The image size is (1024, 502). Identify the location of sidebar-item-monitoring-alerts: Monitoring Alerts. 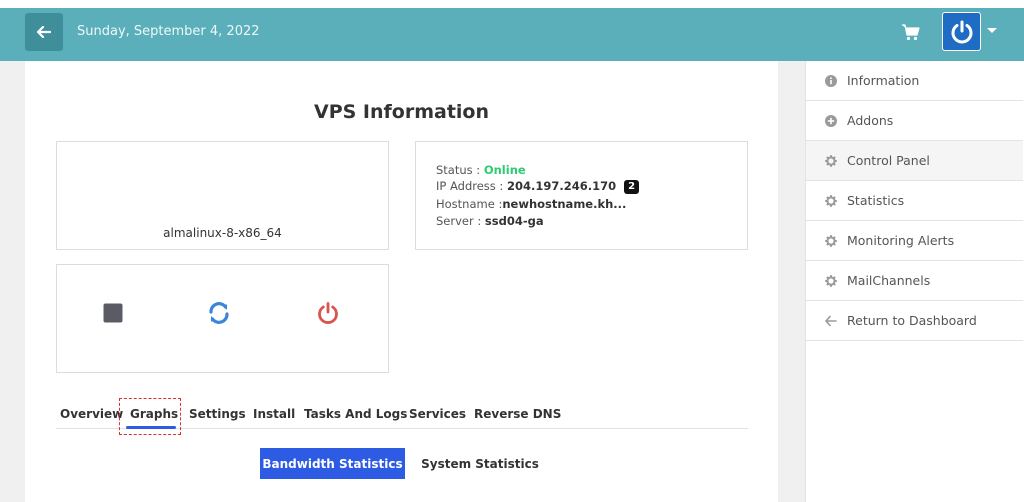
(914, 241).